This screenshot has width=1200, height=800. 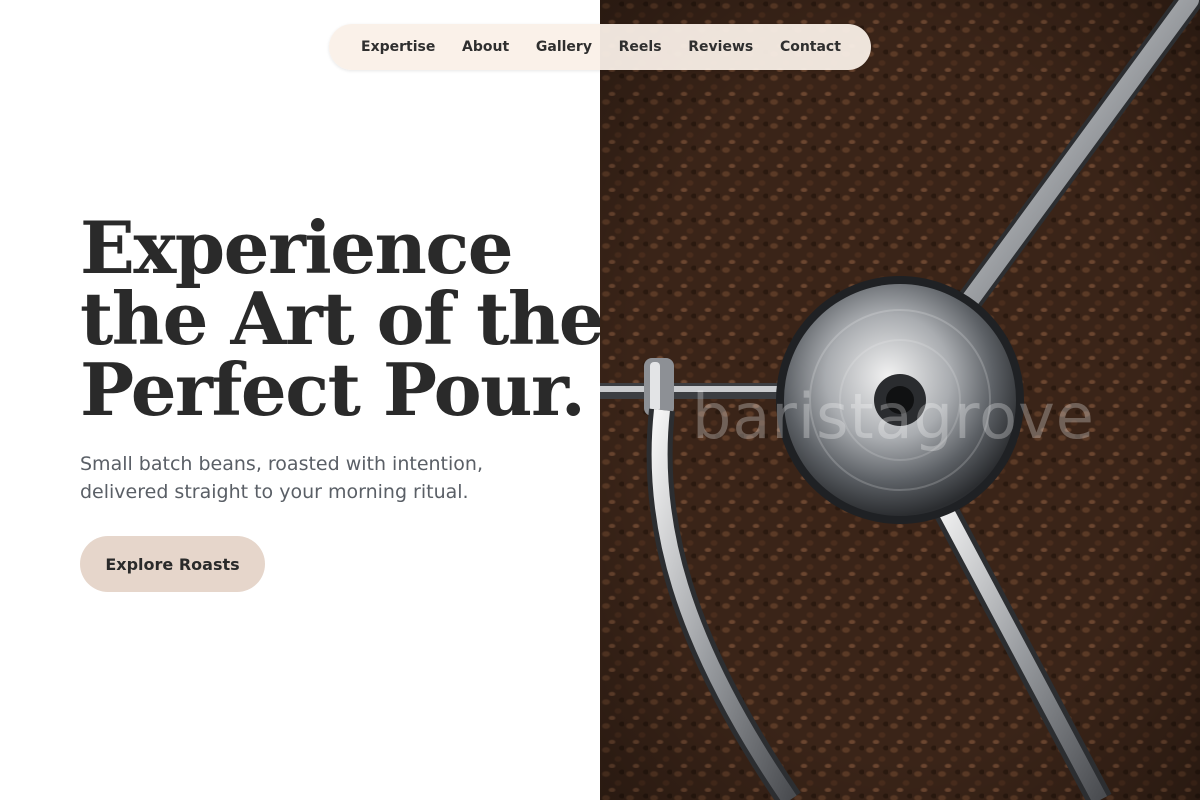 What do you see at coordinates (297, 247) in the screenshot?
I see `headline-line: Experience` at bounding box center [297, 247].